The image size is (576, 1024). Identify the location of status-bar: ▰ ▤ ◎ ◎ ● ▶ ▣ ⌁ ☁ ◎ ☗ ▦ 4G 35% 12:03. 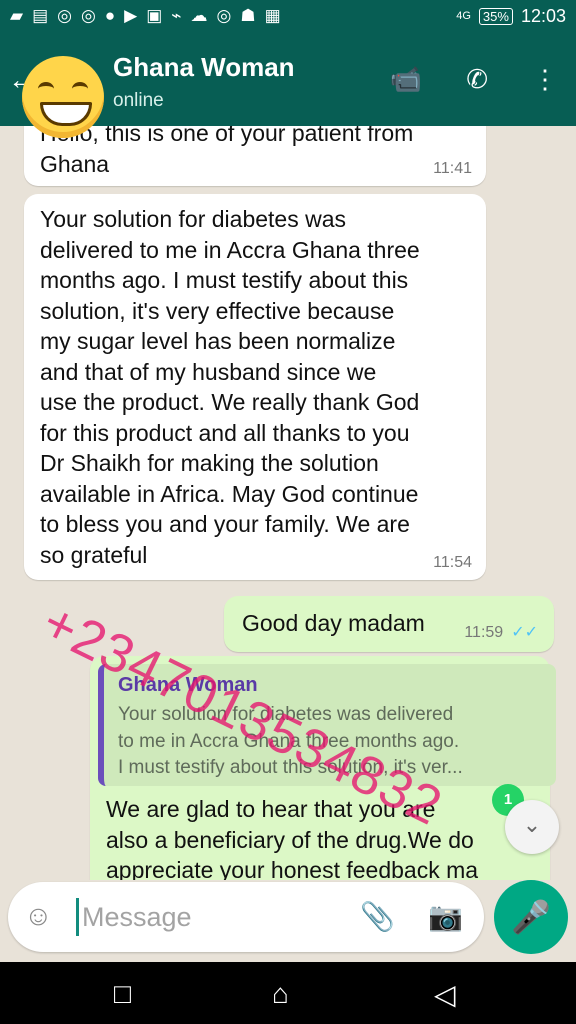
(288, 17).